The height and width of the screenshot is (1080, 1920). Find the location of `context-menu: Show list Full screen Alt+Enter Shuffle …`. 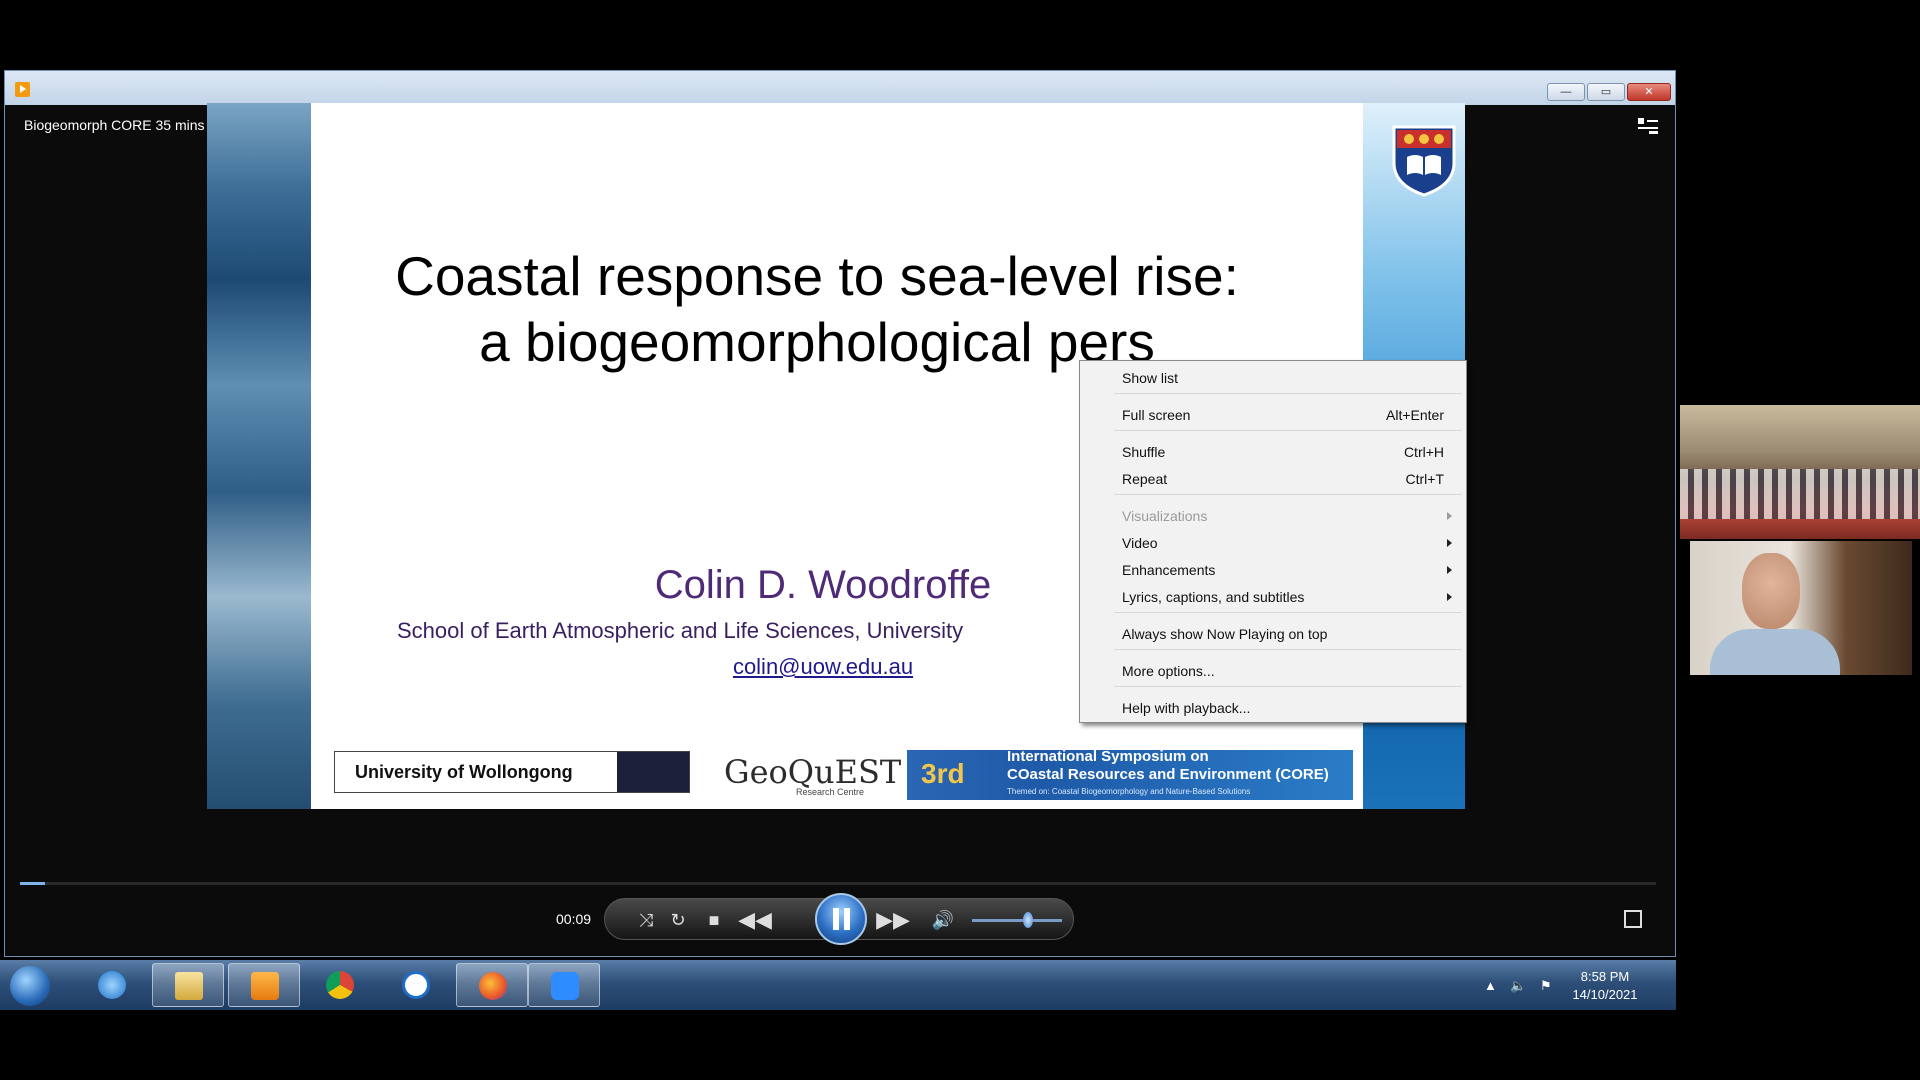

context-menu: Show list Full screen Alt+Enter Shuffle … is located at coordinates (1273, 541).